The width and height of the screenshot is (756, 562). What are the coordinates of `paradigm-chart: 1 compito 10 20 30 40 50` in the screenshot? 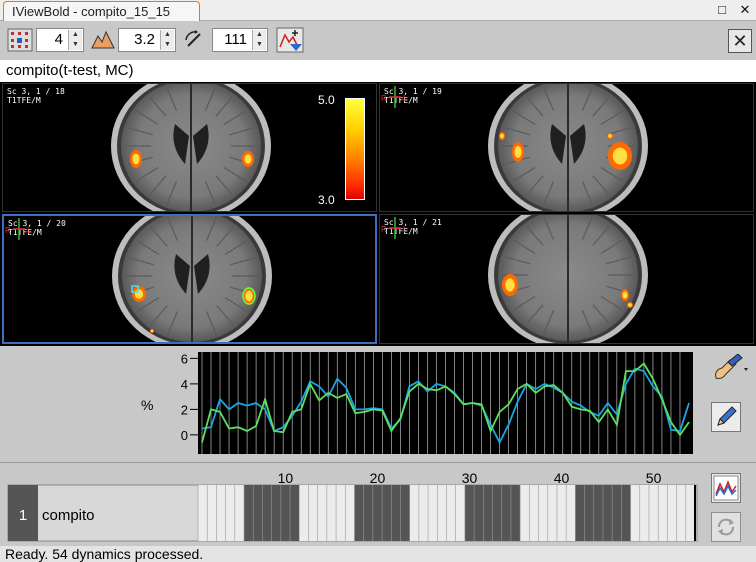 It's located at (378, 505).